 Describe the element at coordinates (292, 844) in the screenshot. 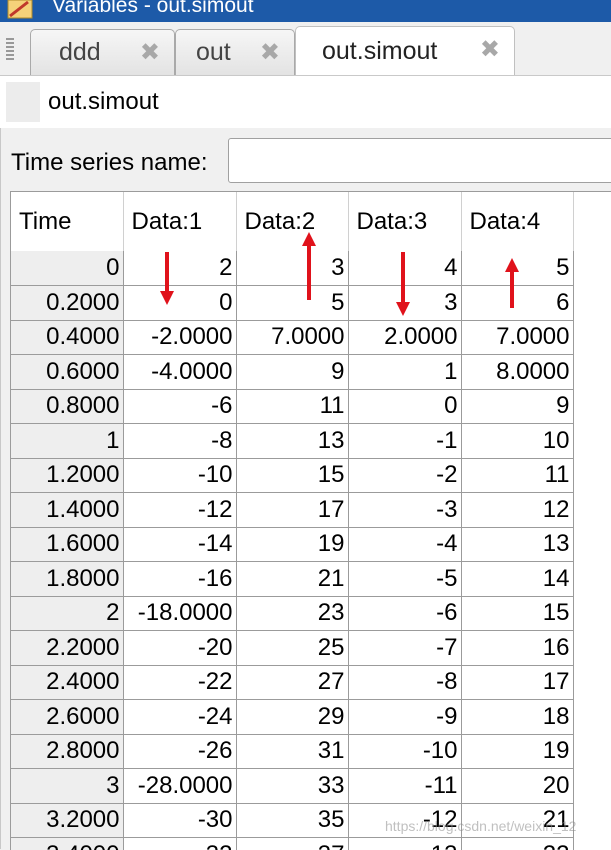

I see `data-cell: 37` at that location.